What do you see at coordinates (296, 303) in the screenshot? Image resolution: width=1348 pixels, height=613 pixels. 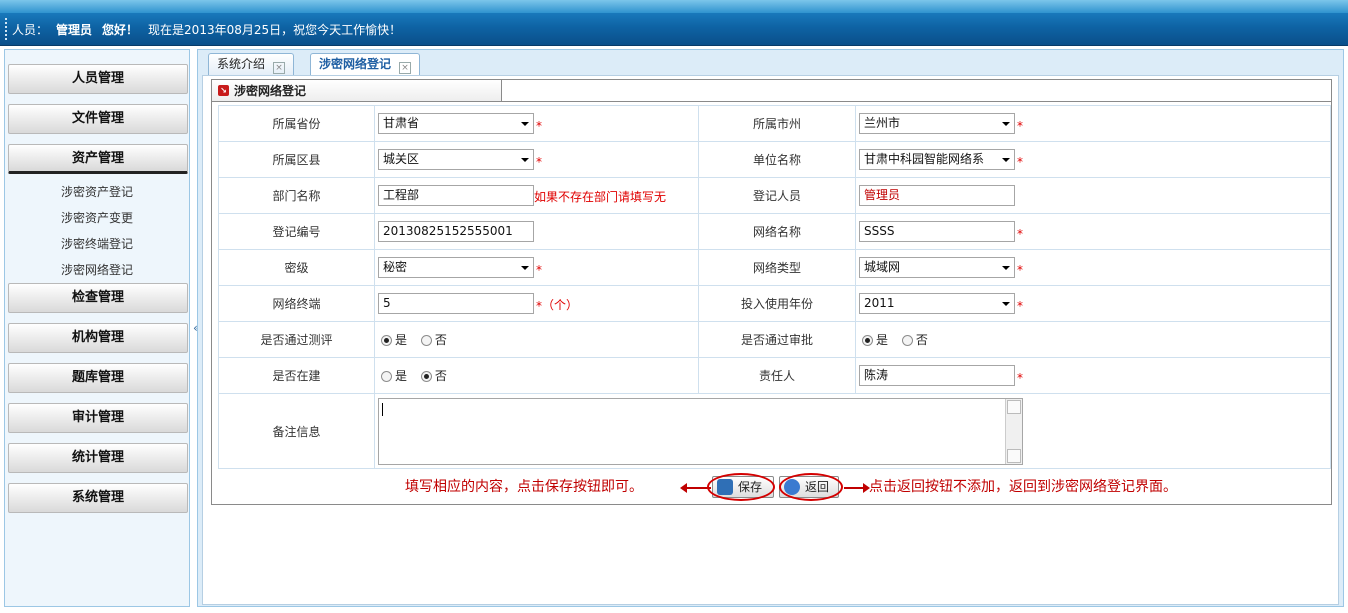 I see `label-terminals: 网络终端` at bounding box center [296, 303].